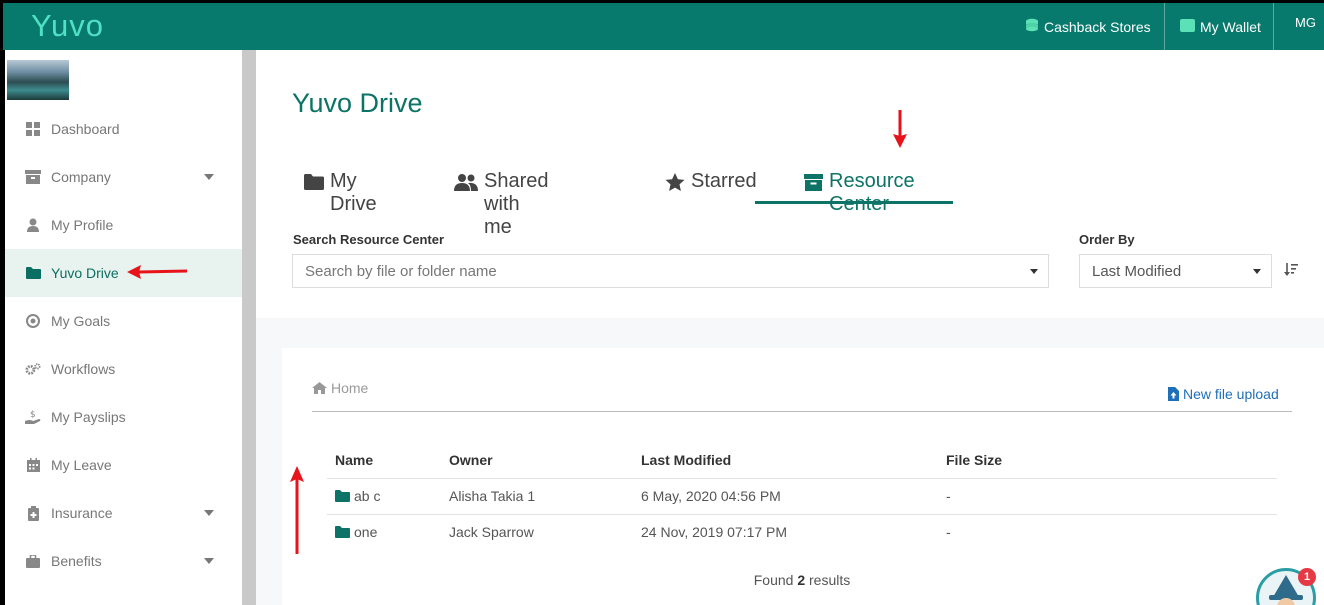  I want to click on sort-direction-icon, so click(1291, 269).